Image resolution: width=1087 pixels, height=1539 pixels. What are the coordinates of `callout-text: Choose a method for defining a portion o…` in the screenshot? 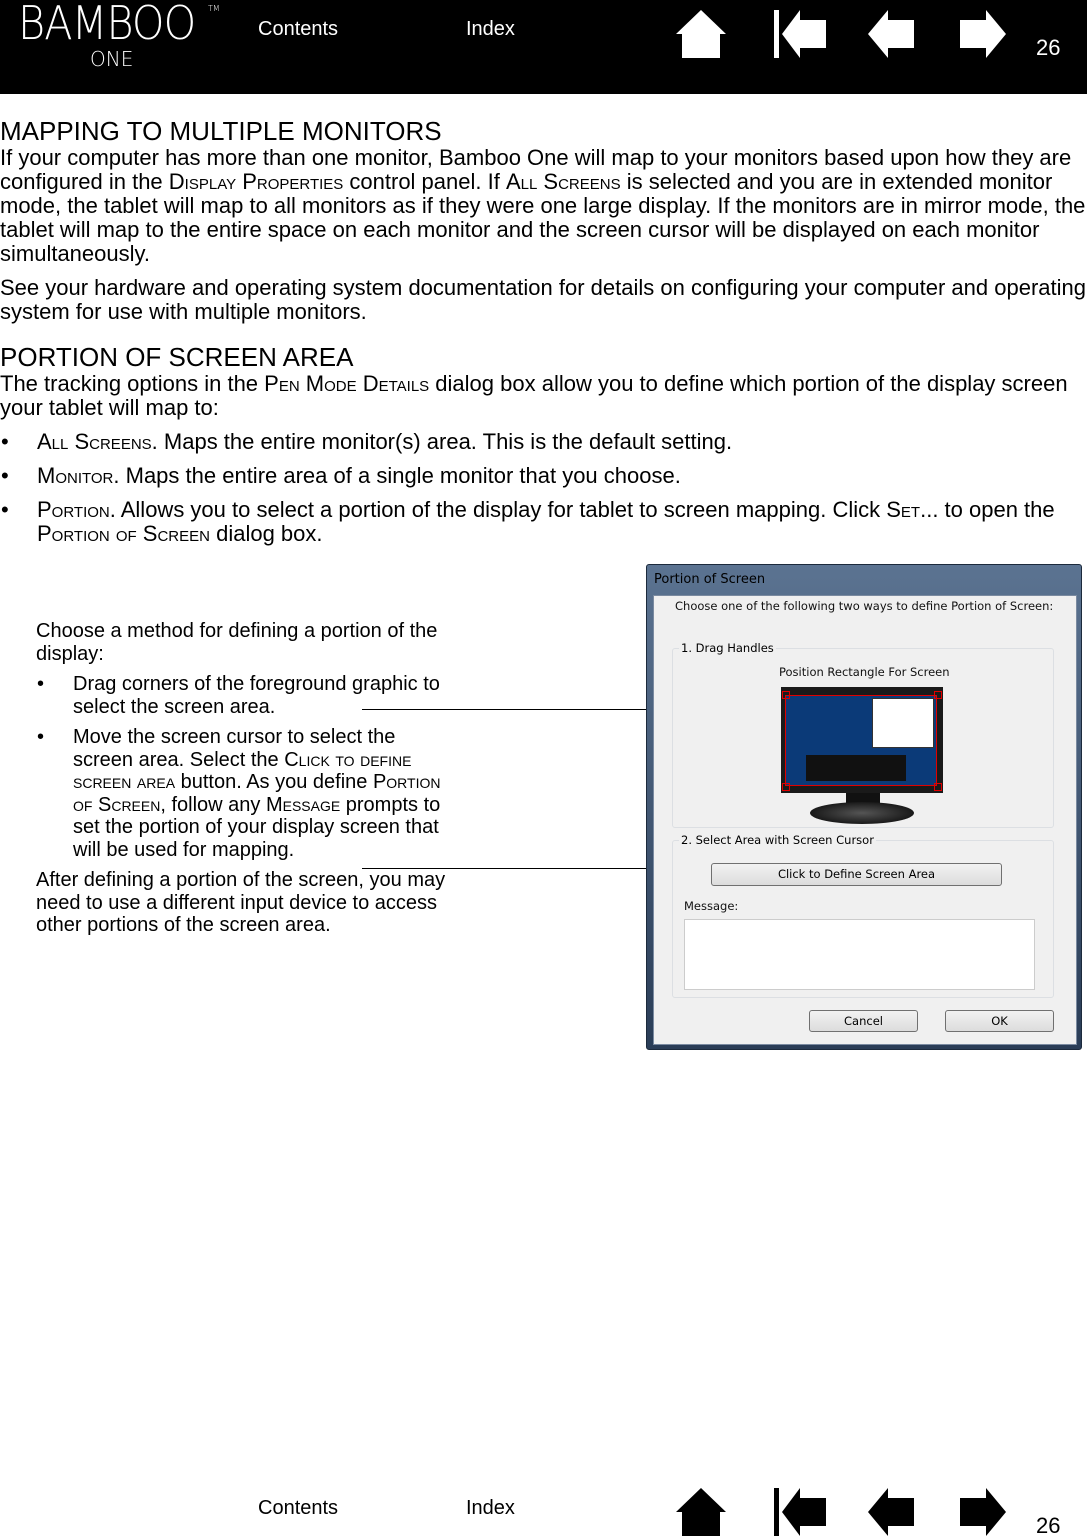 It's located at (246, 778).